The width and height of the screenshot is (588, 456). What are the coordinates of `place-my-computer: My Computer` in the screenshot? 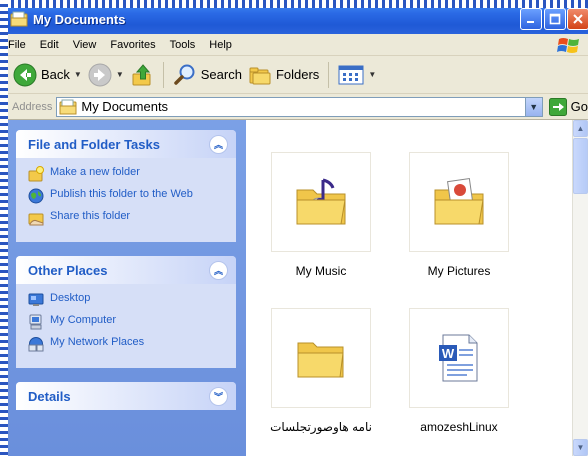 It's located at (127, 322).